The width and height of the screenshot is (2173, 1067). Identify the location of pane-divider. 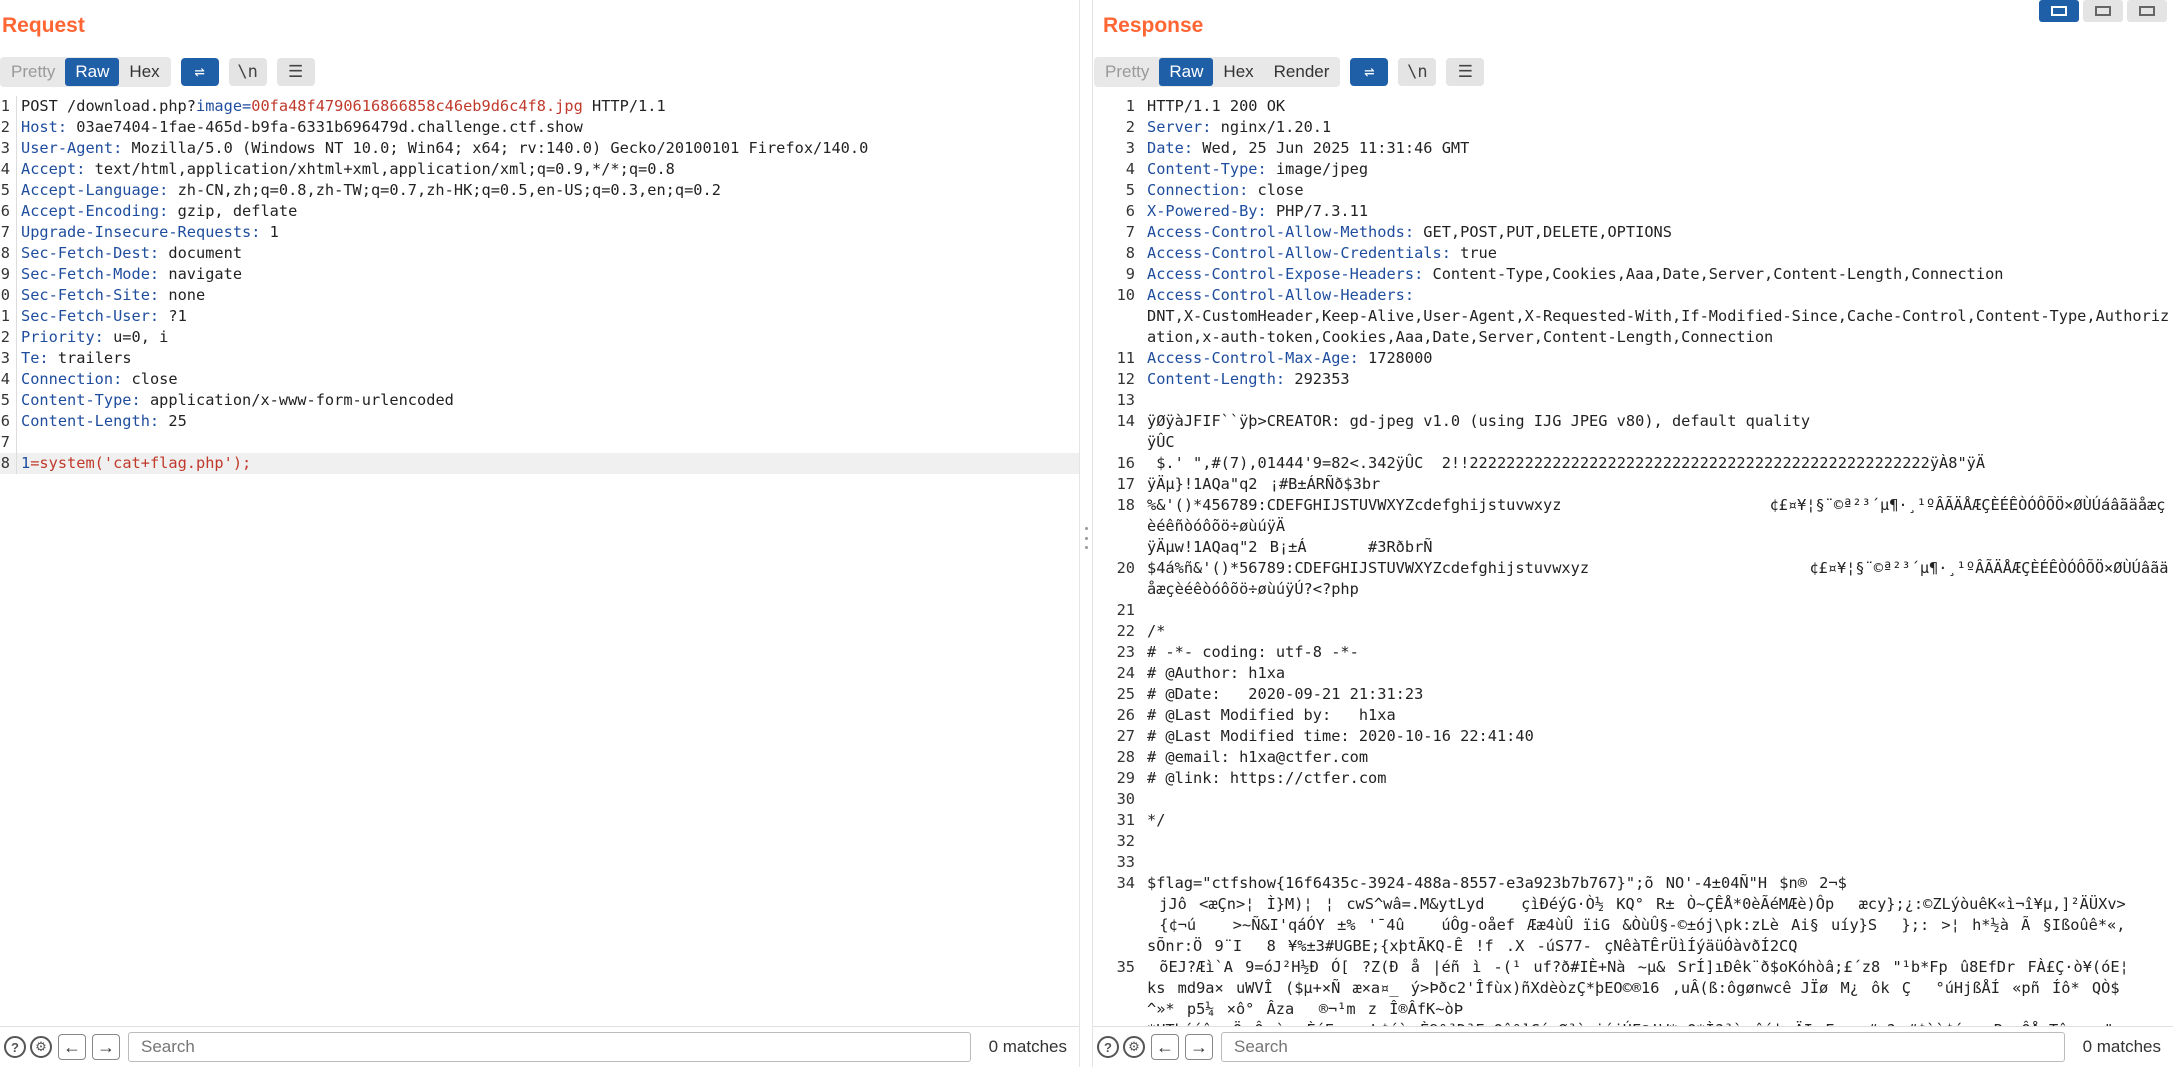
(1086, 533).